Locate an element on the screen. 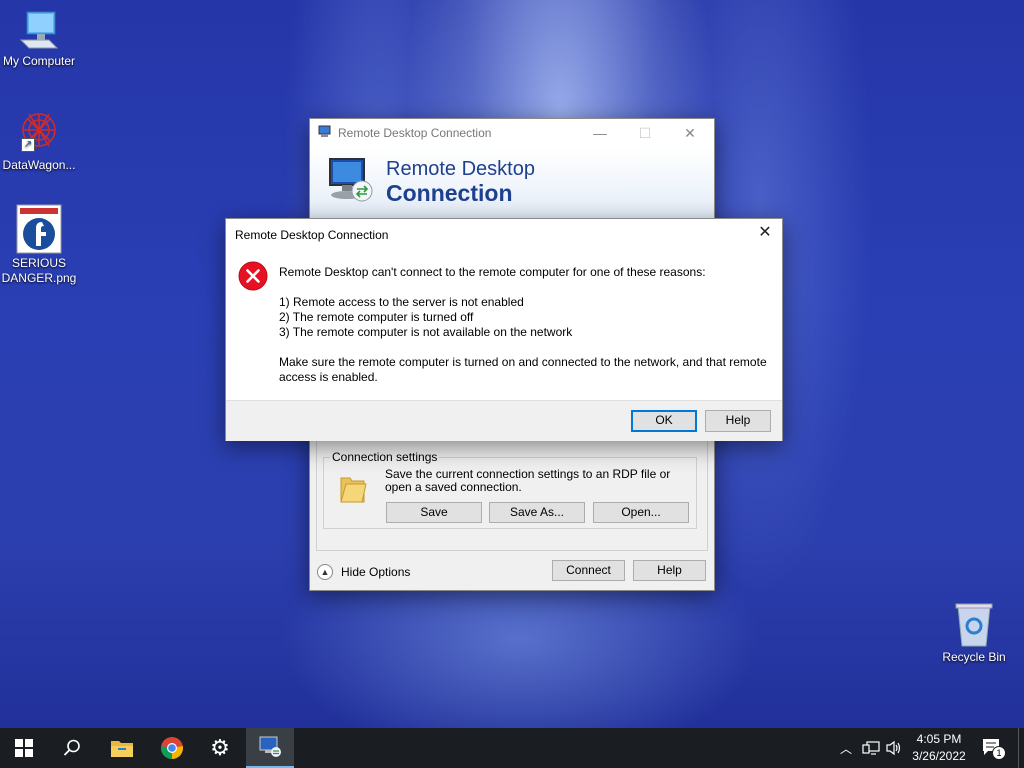  chrome-taskbar-button is located at coordinates (172, 748).